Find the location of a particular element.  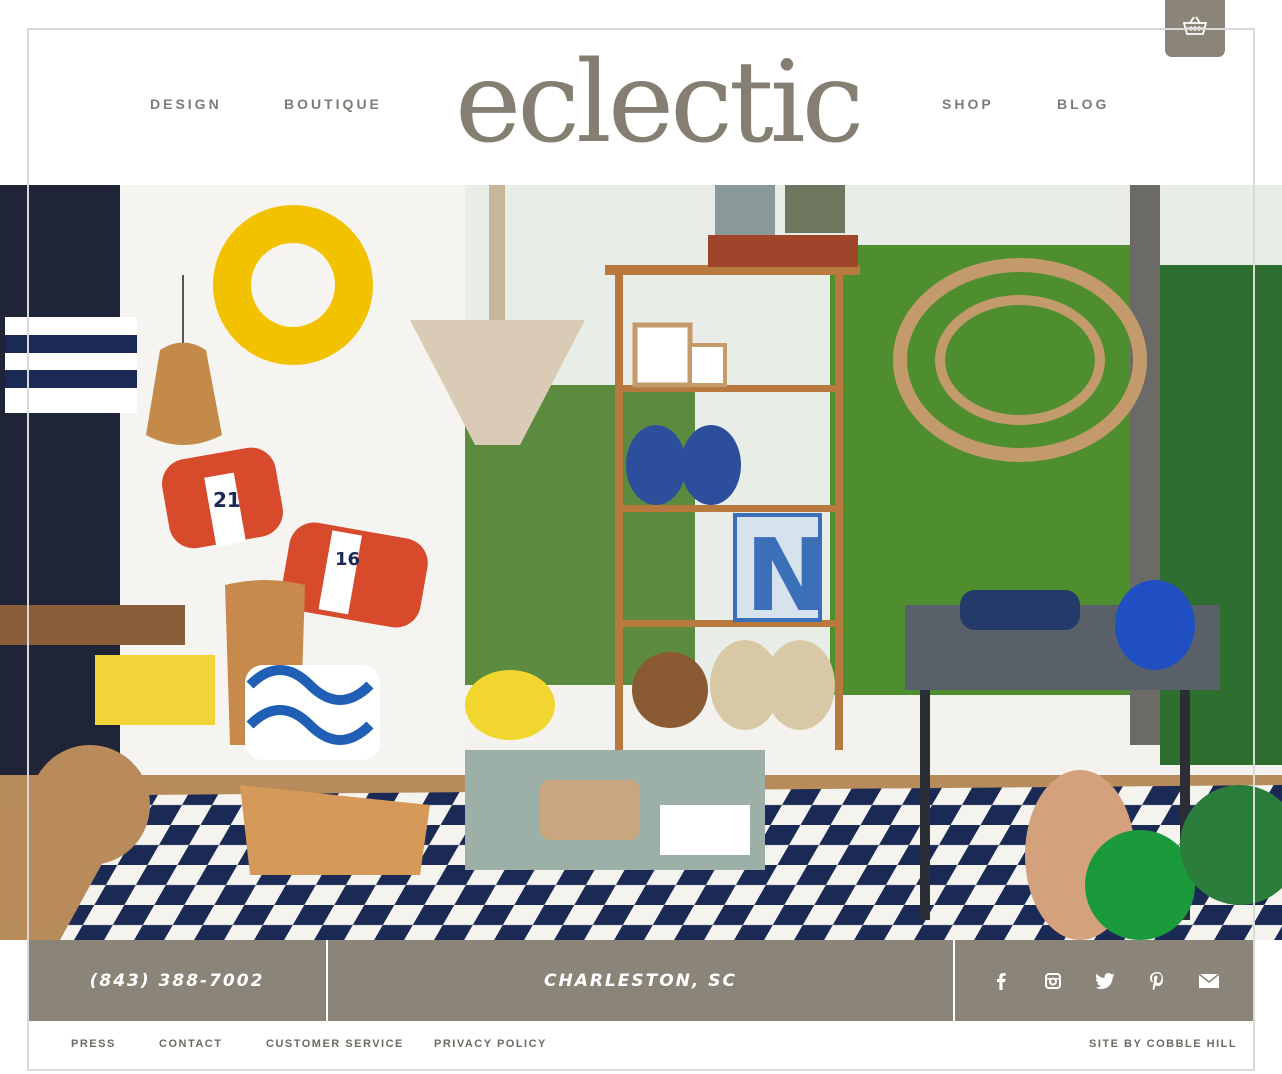

phone-number: (843) 388-7002 is located at coordinates (177, 980).